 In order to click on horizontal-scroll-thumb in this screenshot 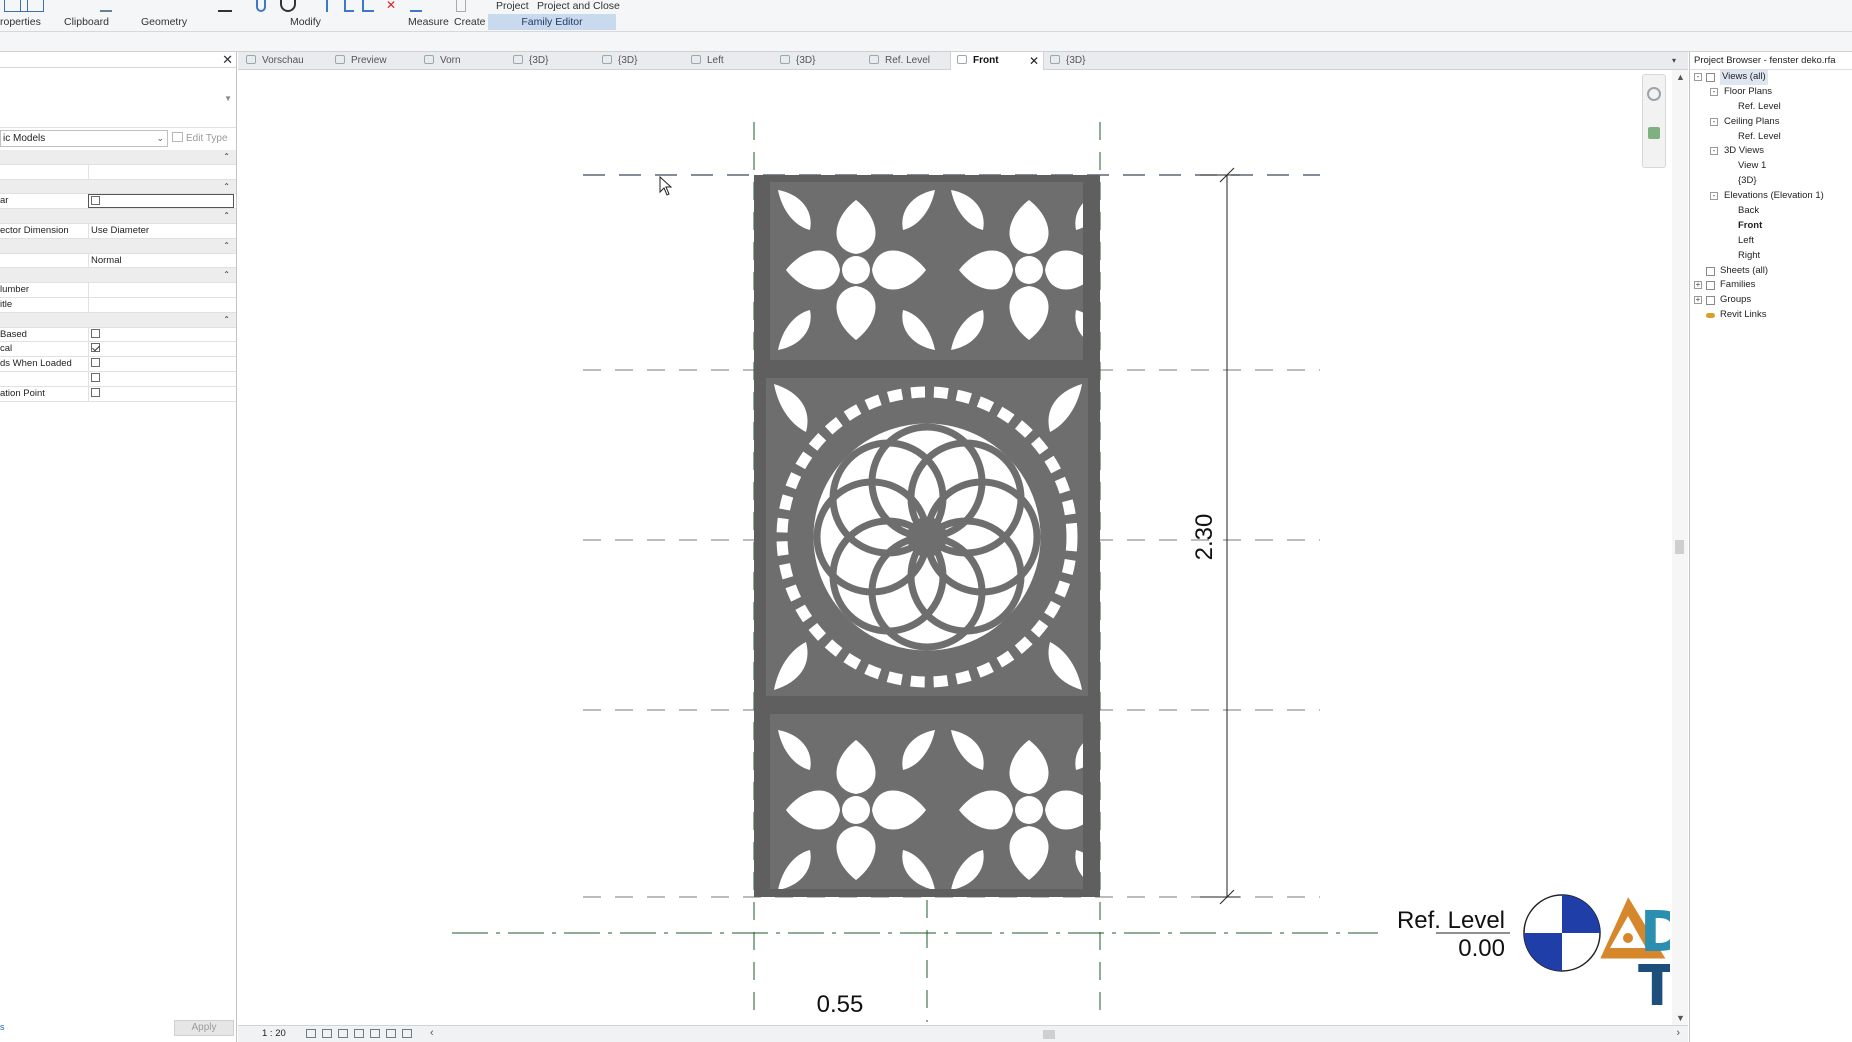, I will do `click(1049, 1034)`.